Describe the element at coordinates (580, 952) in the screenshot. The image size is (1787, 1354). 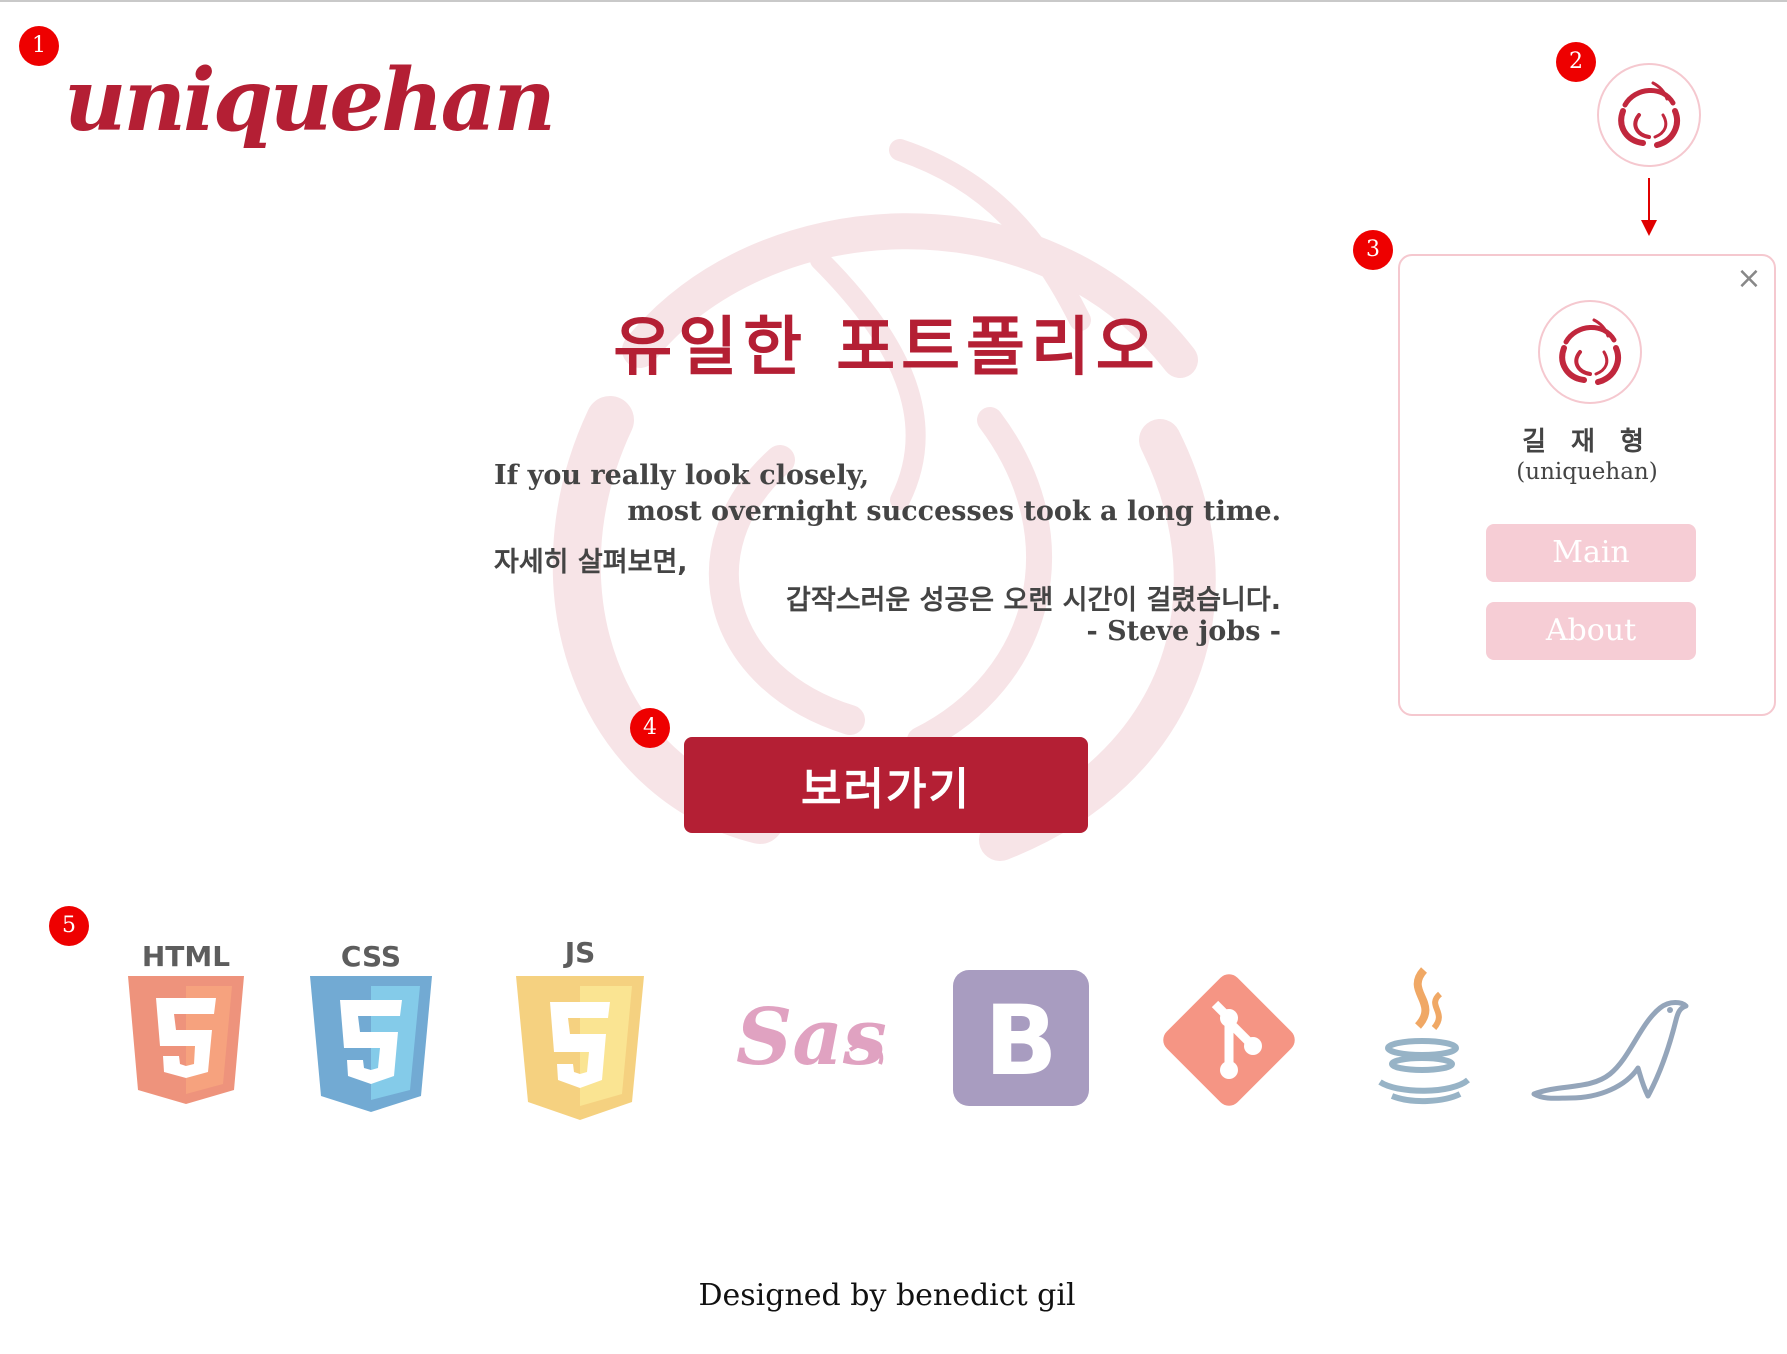
I see `js-label: JS` at that location.